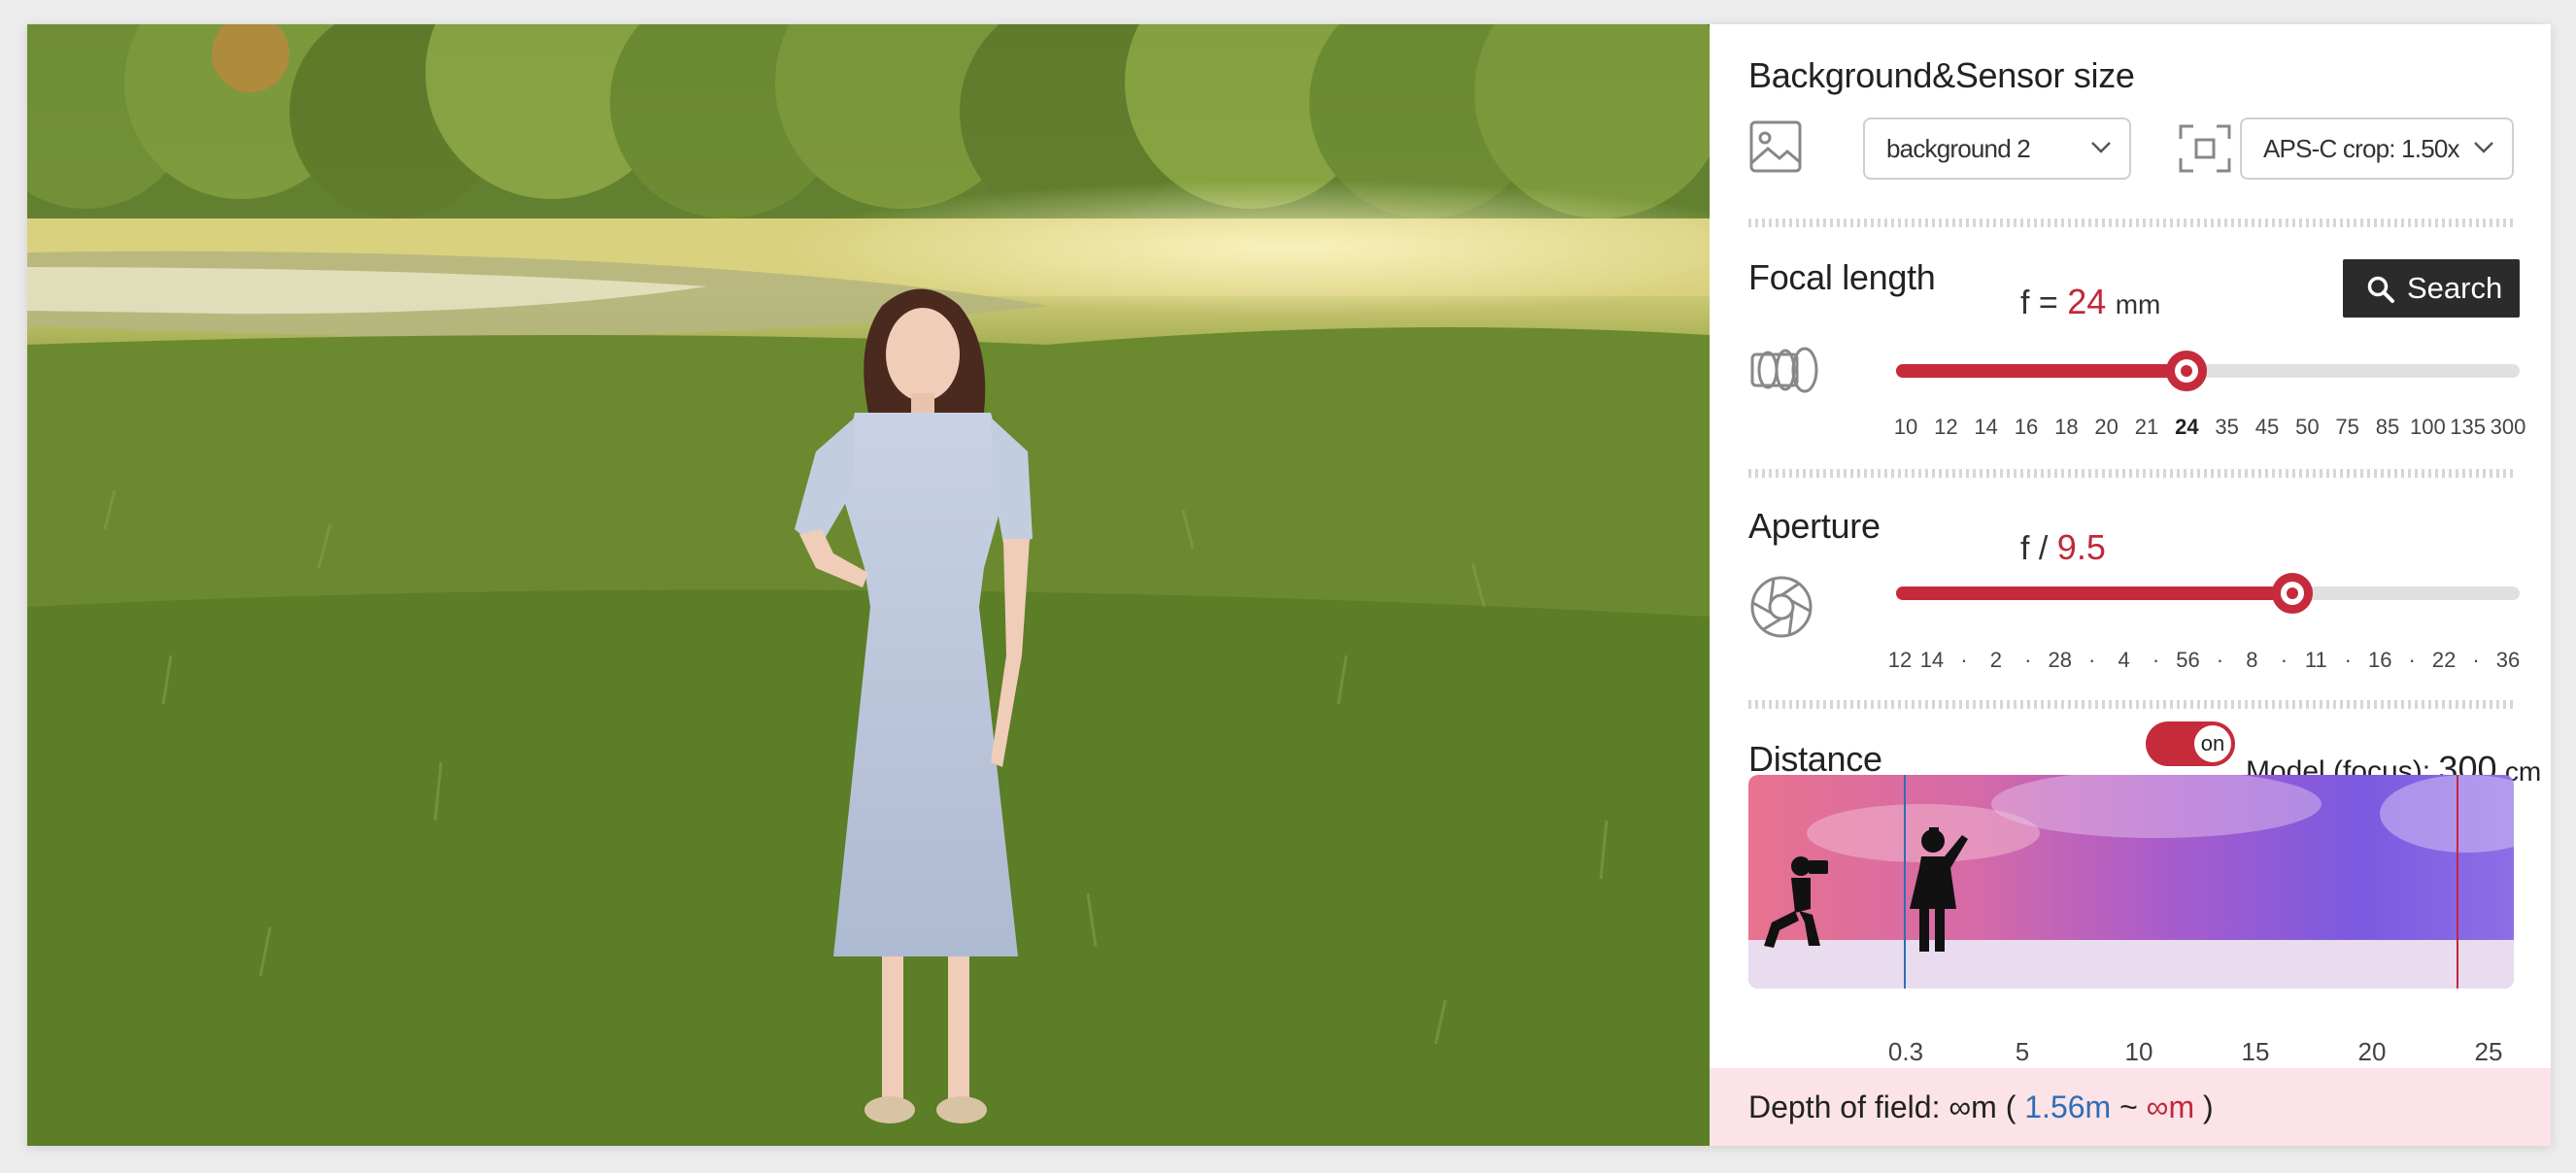 The width and height of the screenshot is (2576, 1173). What do you see at coordinates (2315, 660) in the screenshot?
I see `aperture-tick: 11` at bounding box center [2315, 660].